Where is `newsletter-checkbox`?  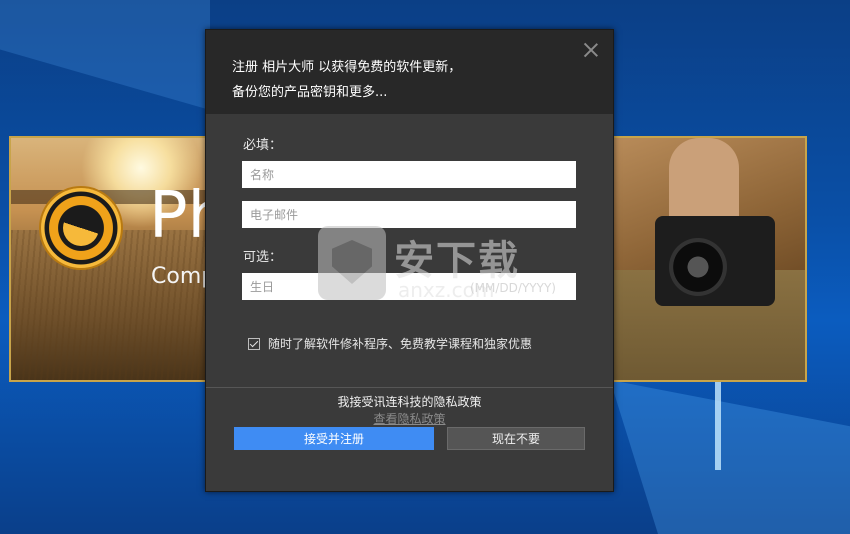
newsletter-checkbox is located at coordinates (254, 343).